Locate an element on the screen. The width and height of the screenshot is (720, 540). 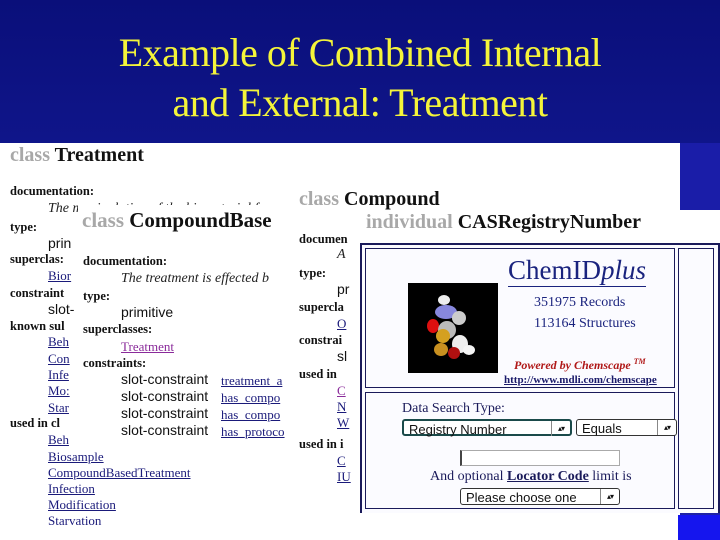
locator-value: Please choose one is located at coordinates (521, 497).